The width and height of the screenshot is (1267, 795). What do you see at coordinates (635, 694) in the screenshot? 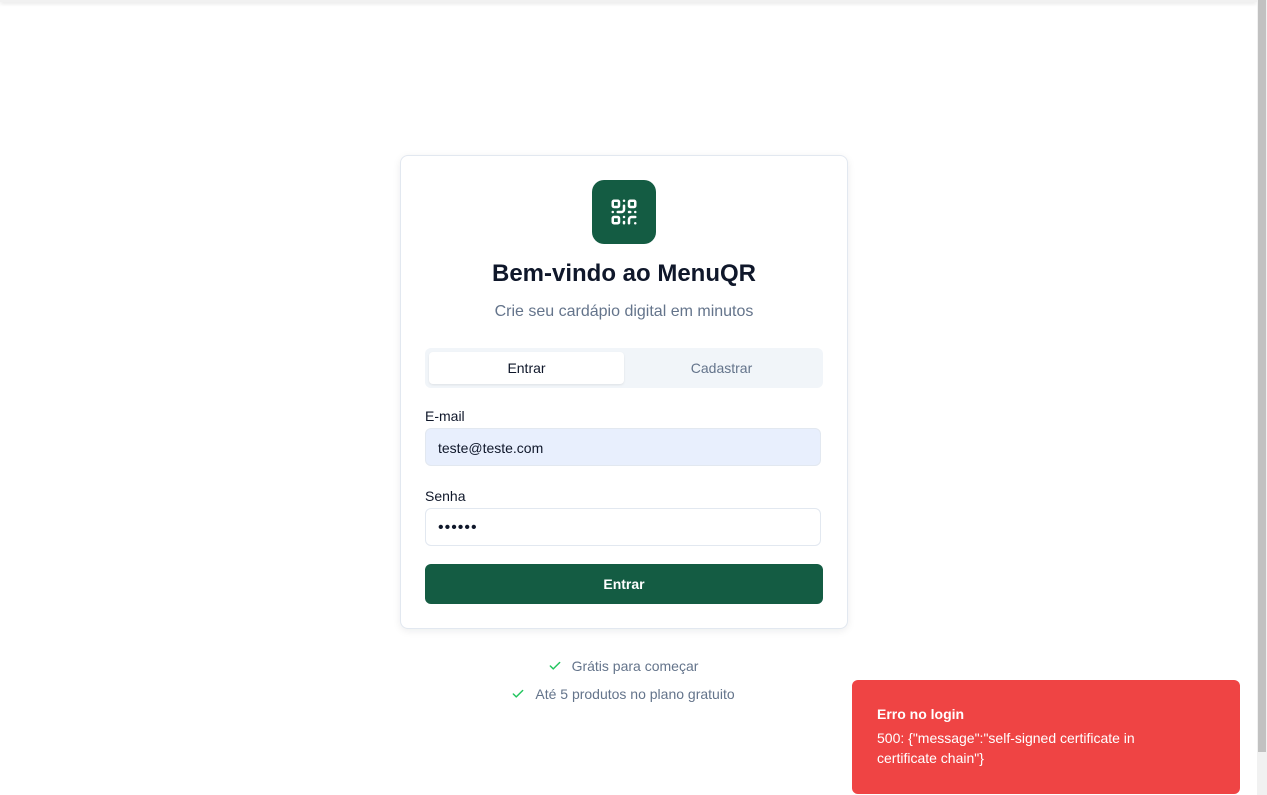
I see `feature-text: Até 5 produtos no plano gratuito` at bounding box center [635, 694].